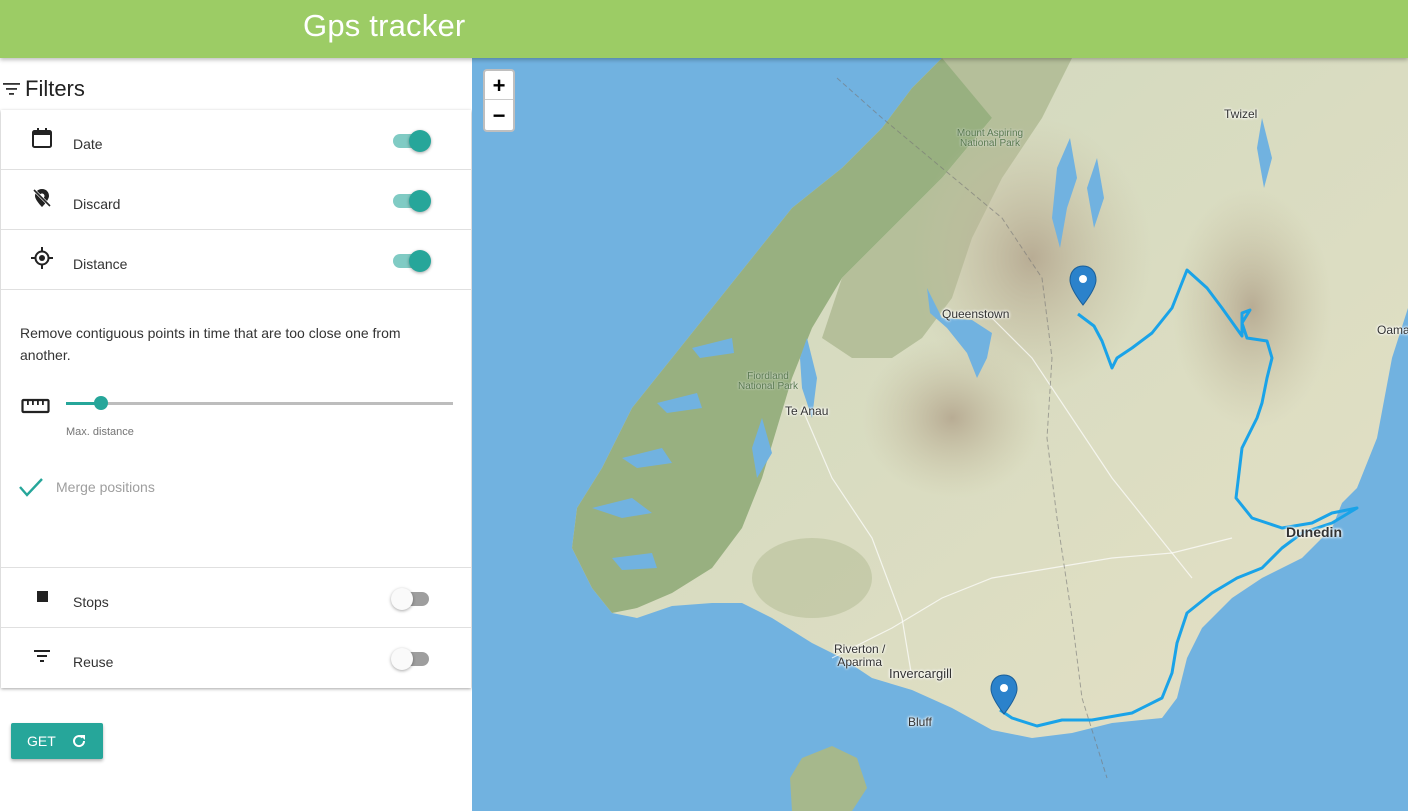 The image size is (1408, 811). I want to click on max-distance-slider, so click(259, 403).